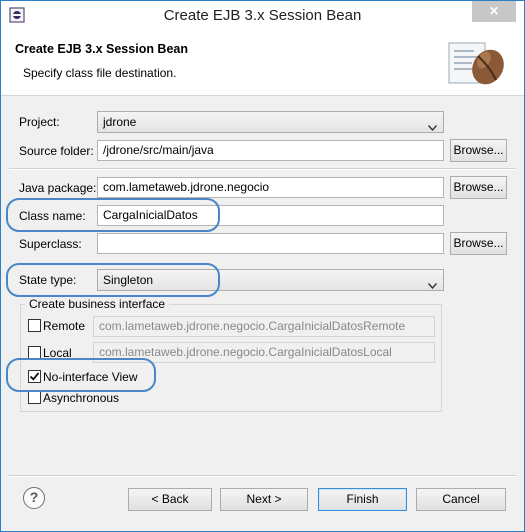  Describe the element at coordinates (52, 216) in the screenshot. I see `class-name-label: Class name:` at that location.